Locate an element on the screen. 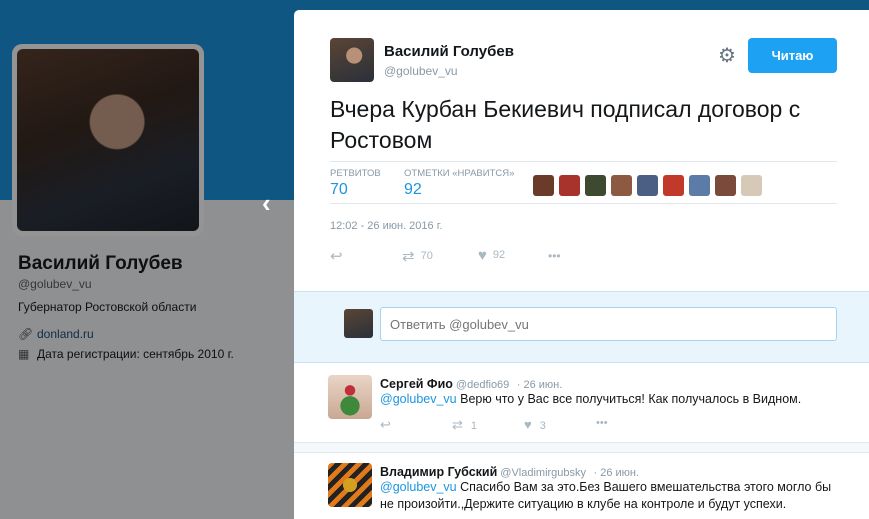  gear-icon: ⚙ is located at coordinates (727, 55).